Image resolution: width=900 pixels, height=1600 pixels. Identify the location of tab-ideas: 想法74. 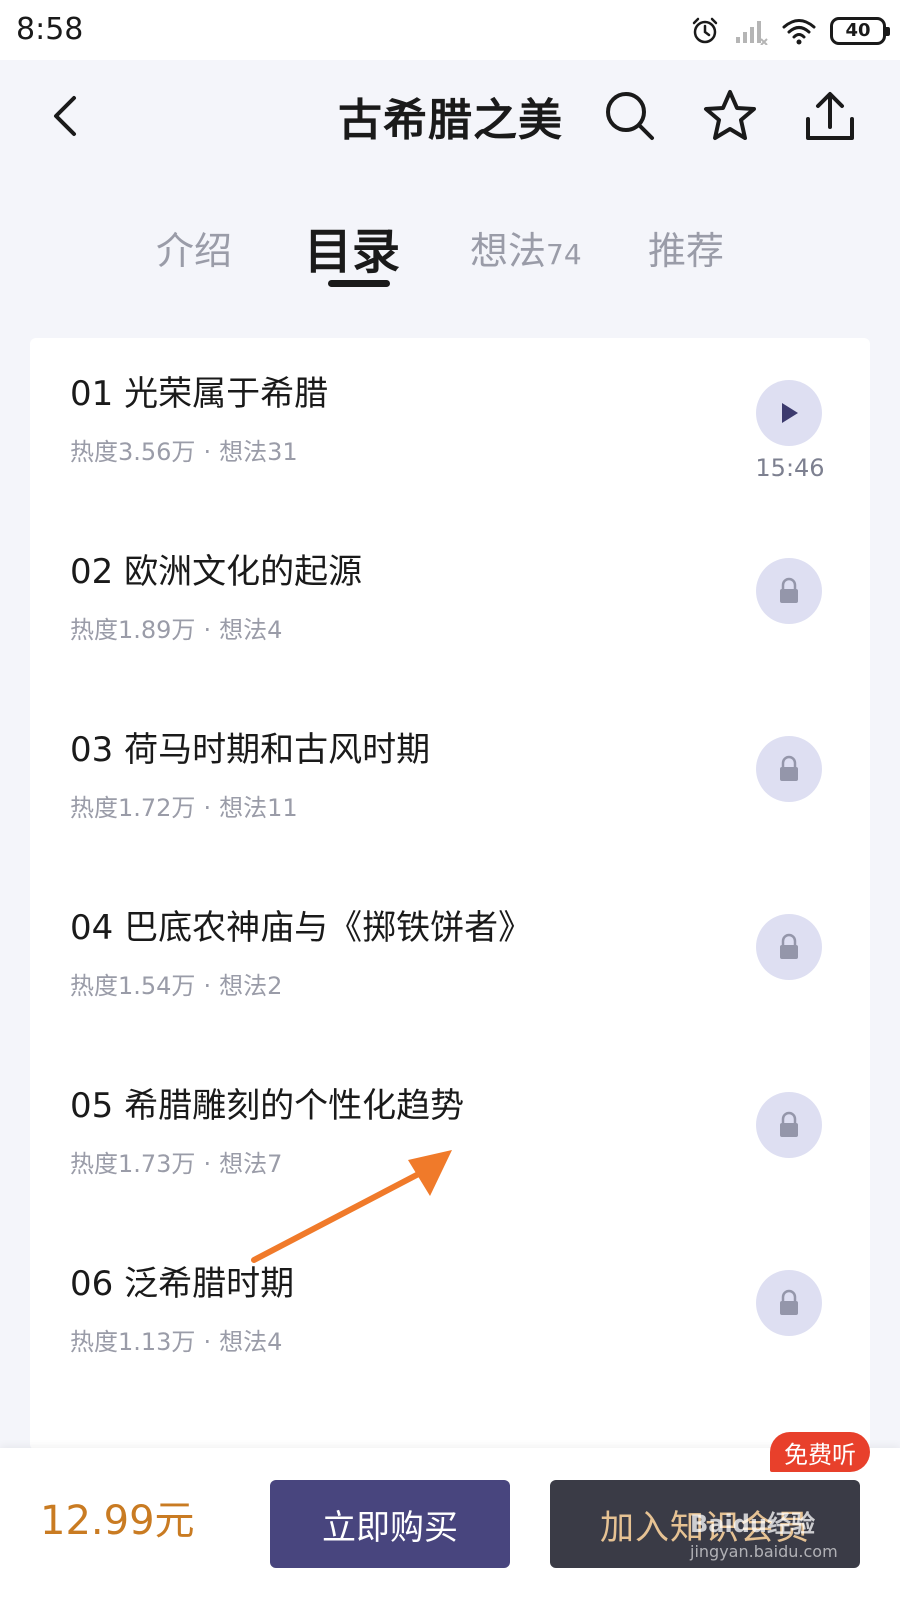
(526, 247).